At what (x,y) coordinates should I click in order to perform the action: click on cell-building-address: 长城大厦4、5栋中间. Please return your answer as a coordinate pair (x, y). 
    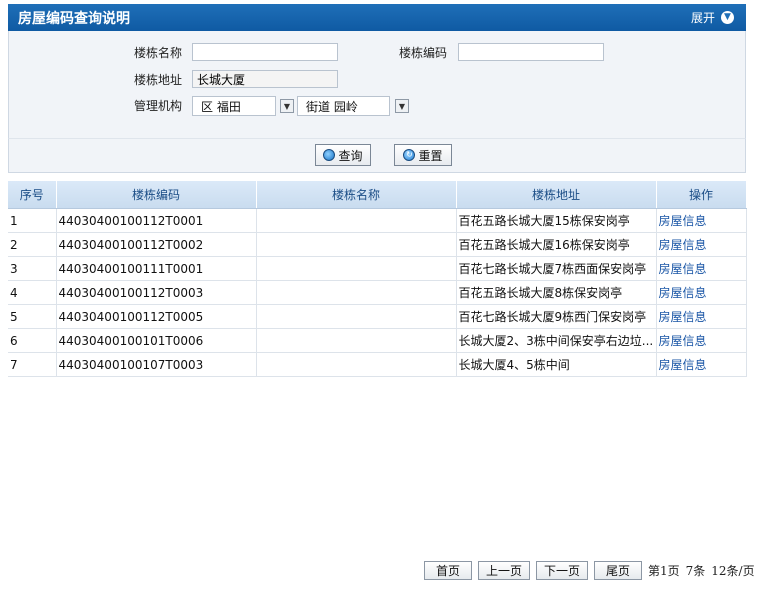
    Looking at the image, I should click on (556, 364).